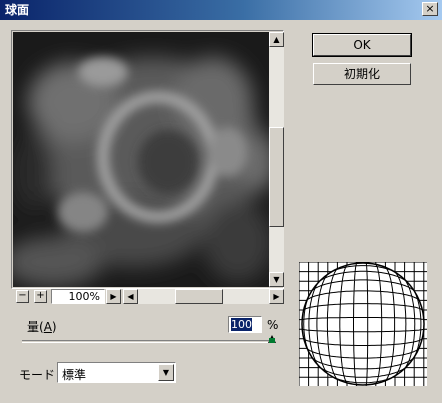 The height and width of the screenshot is (403, 442). What do you see at coordinates (54, 327) in the screenshot?
I see `amount-label-end: )` at bounding box center [54, 327].